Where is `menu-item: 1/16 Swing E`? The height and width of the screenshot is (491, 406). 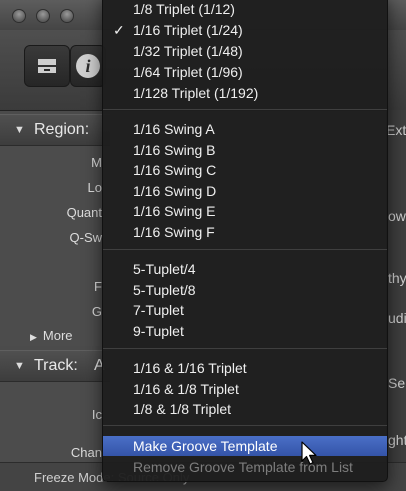 menu-item: 1/16 Swing E is located at coordinates (245, 211).